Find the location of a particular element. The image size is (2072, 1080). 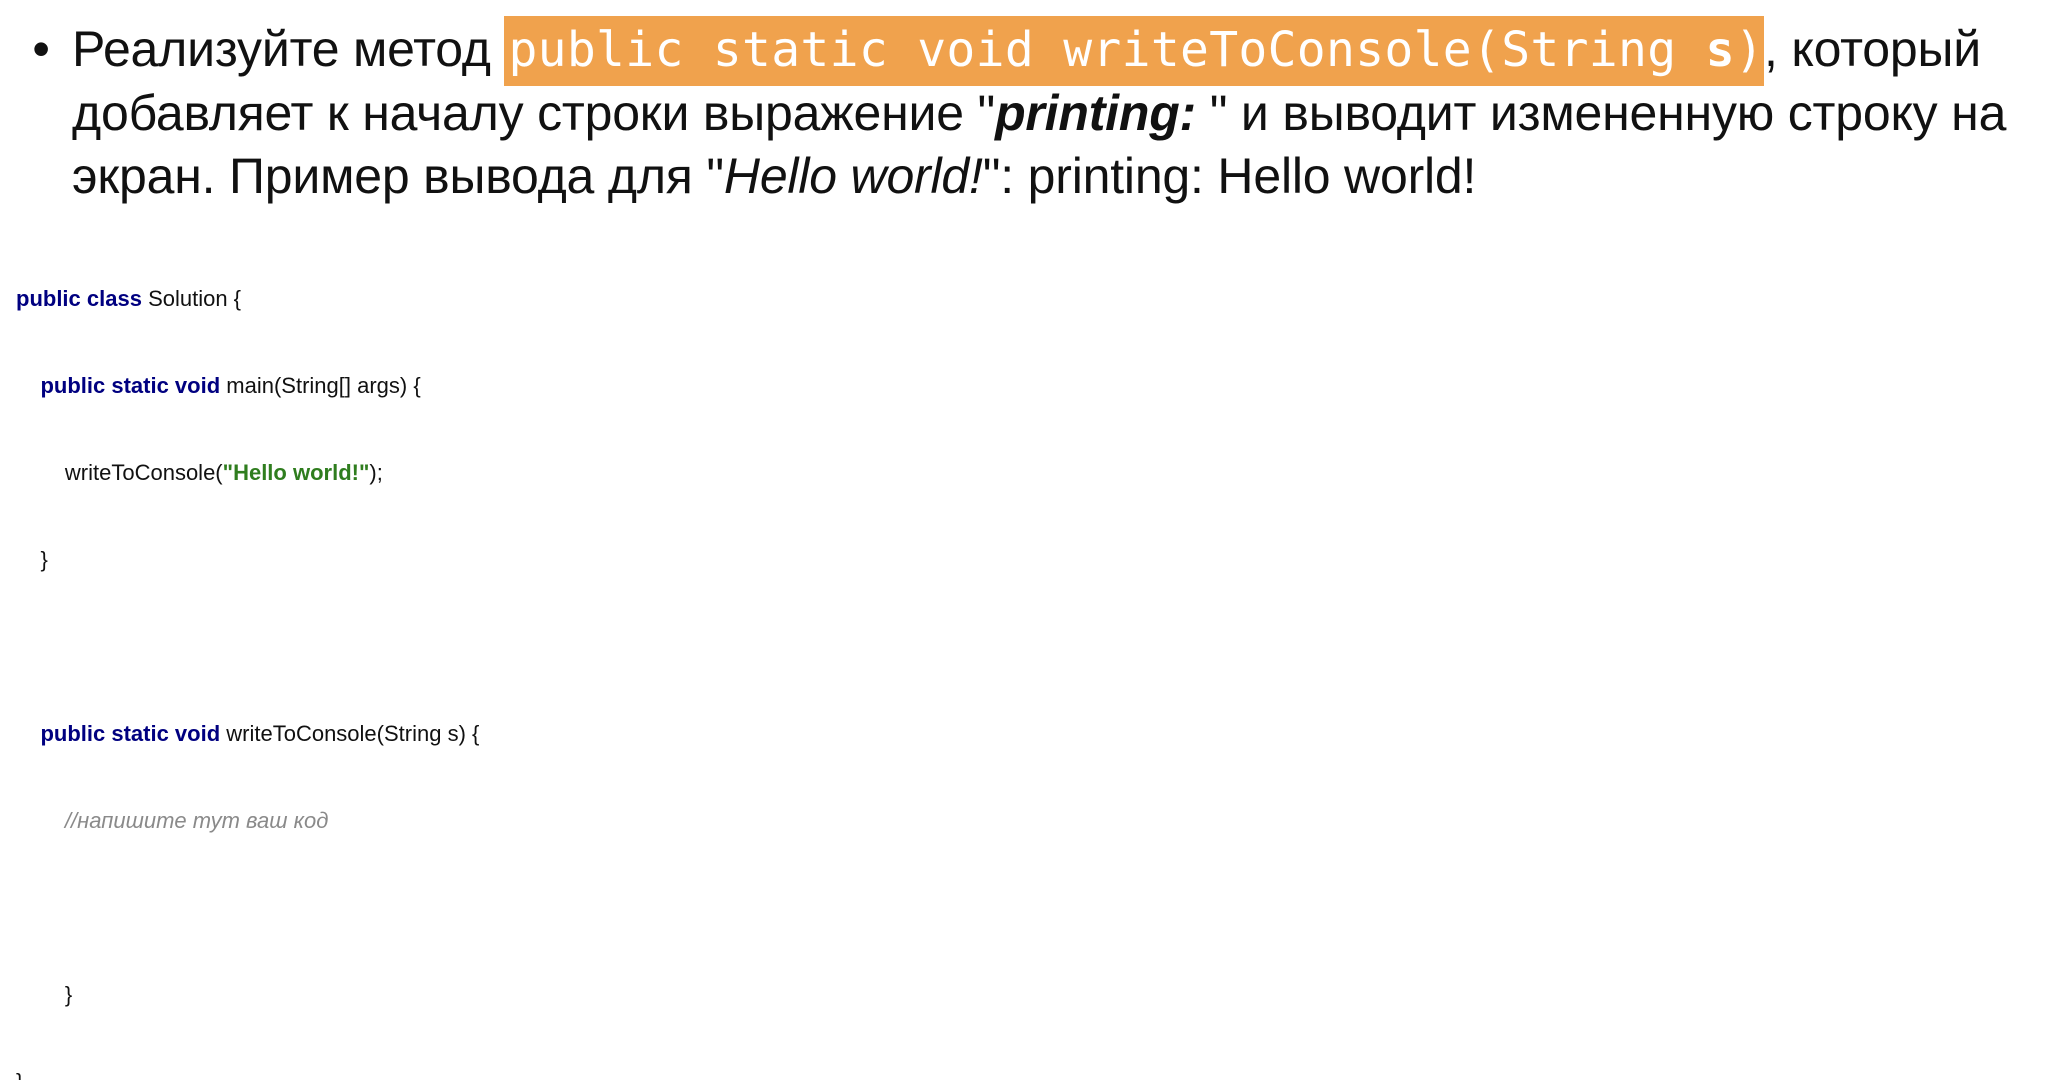

code-line-main-close: } is located at coordinates (32, 559).